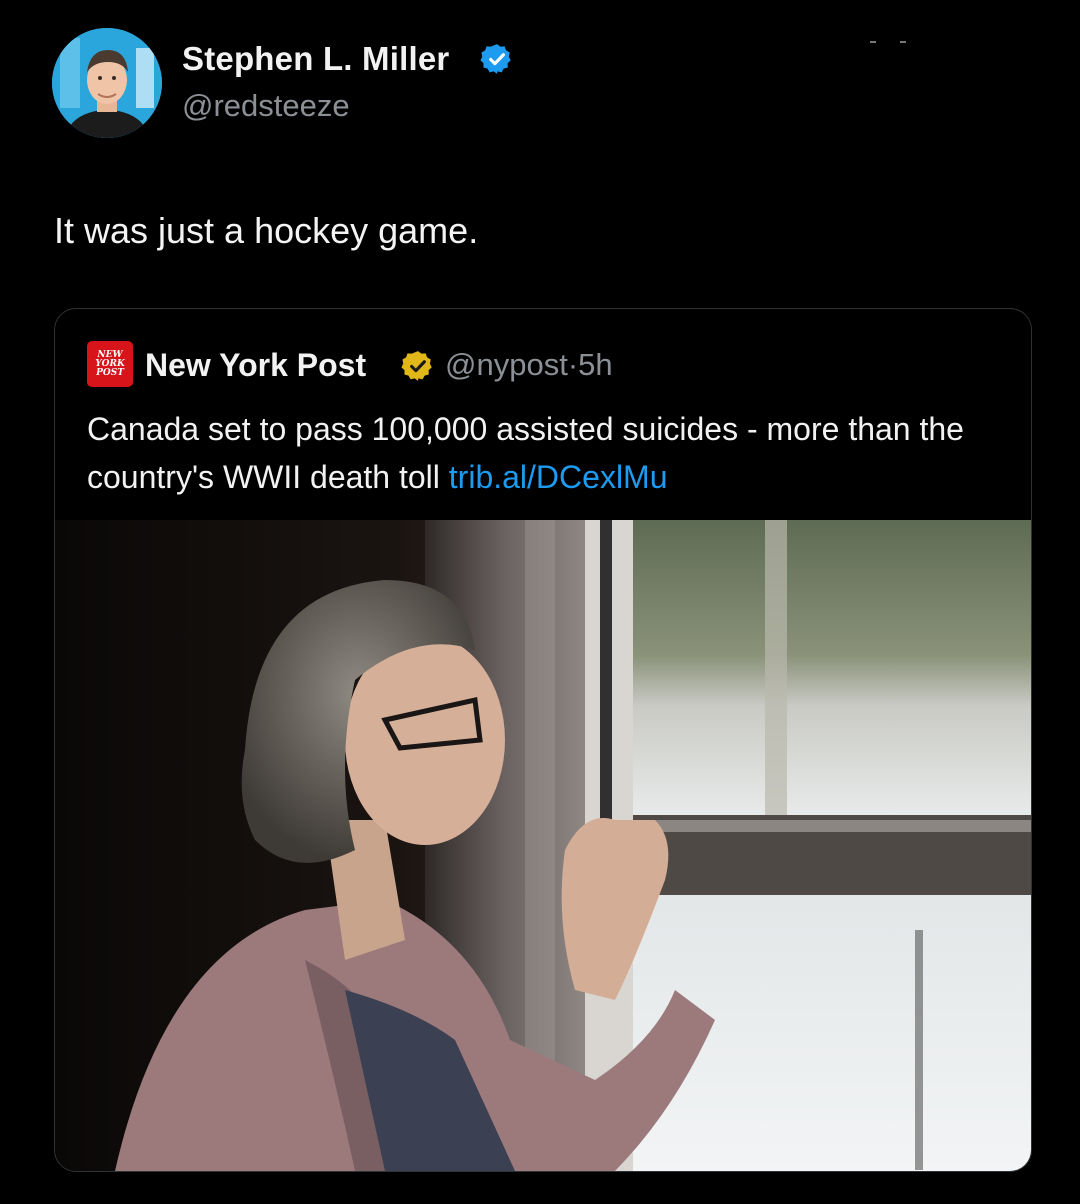 This screenshot has height=1204, width=1080. What do you see at coordinates (110, 364) in the screenshot?
I see `nypost-logo-icon: NEW YORK POST` at bounding box center [110, 364].